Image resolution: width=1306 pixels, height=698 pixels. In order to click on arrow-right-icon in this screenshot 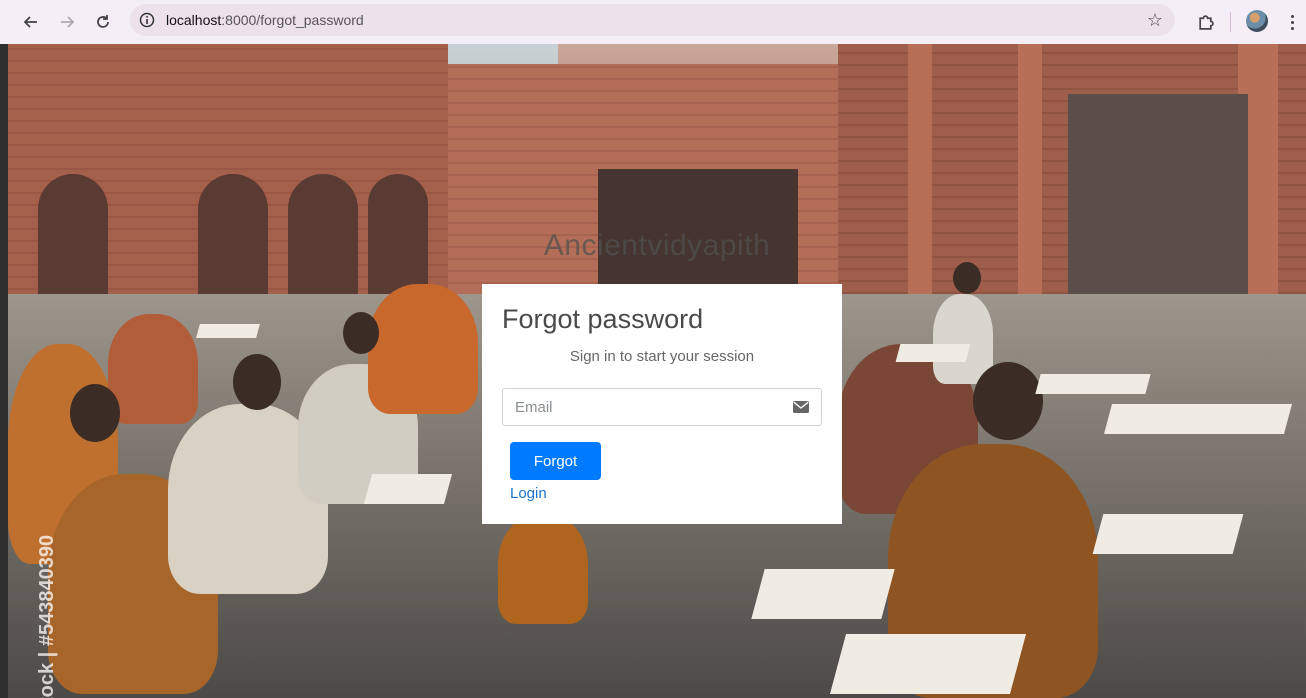, I will do `click(68, 22)`.